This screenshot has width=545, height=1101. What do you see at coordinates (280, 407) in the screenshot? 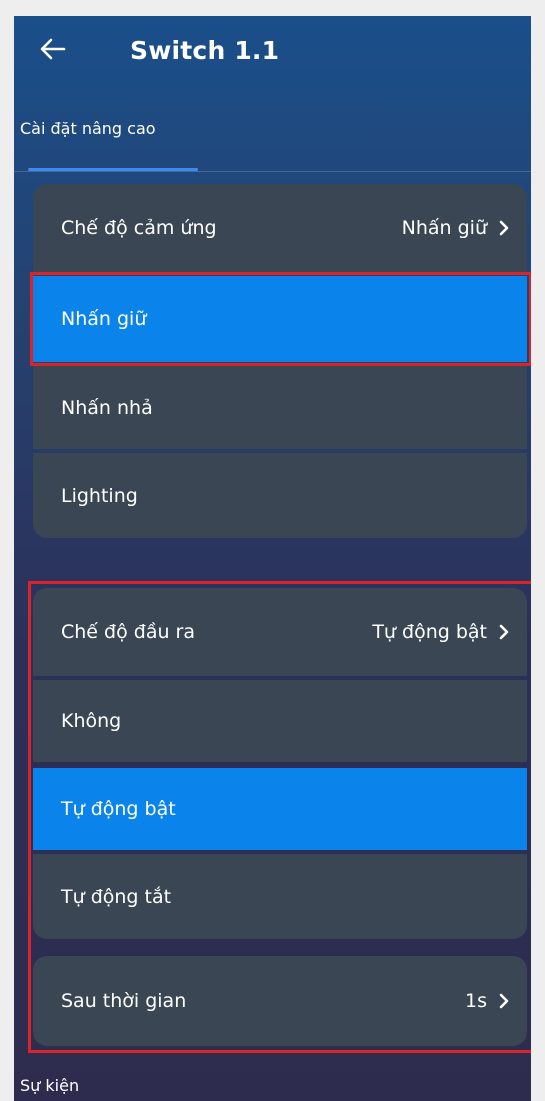
I see `touch-mode-option-press-release: Nhấn nhả` at bounding box center [280, 407].